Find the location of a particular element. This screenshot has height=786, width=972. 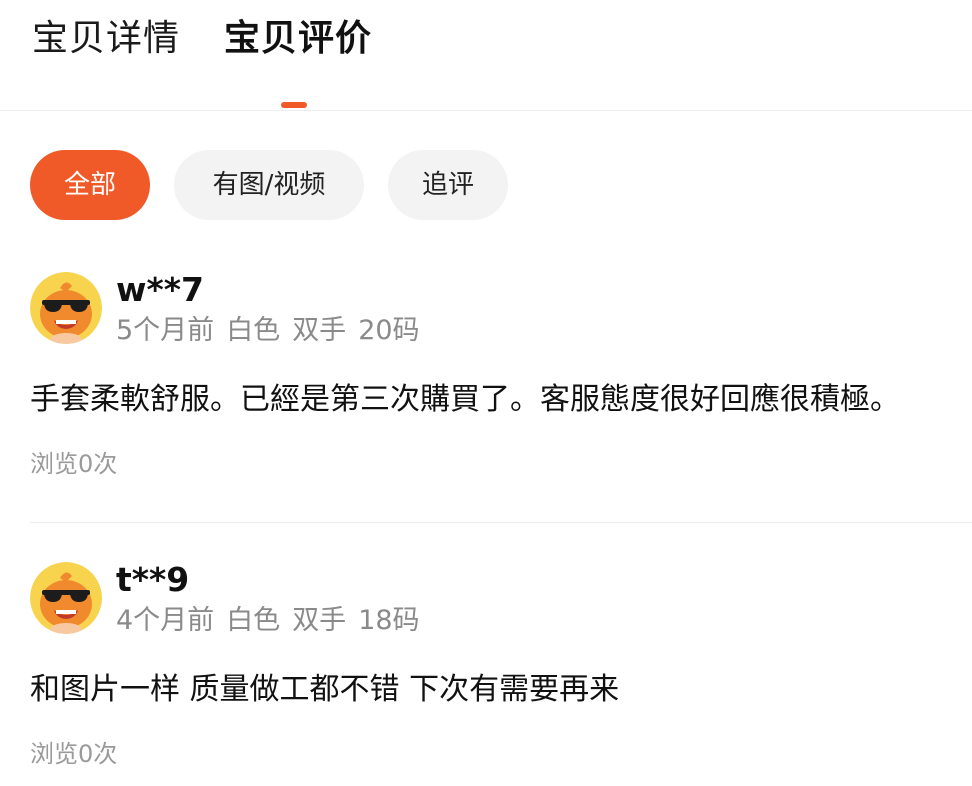

review-meta: 4个月前 白色 双手 18码 is located at coordinates (274, 621).